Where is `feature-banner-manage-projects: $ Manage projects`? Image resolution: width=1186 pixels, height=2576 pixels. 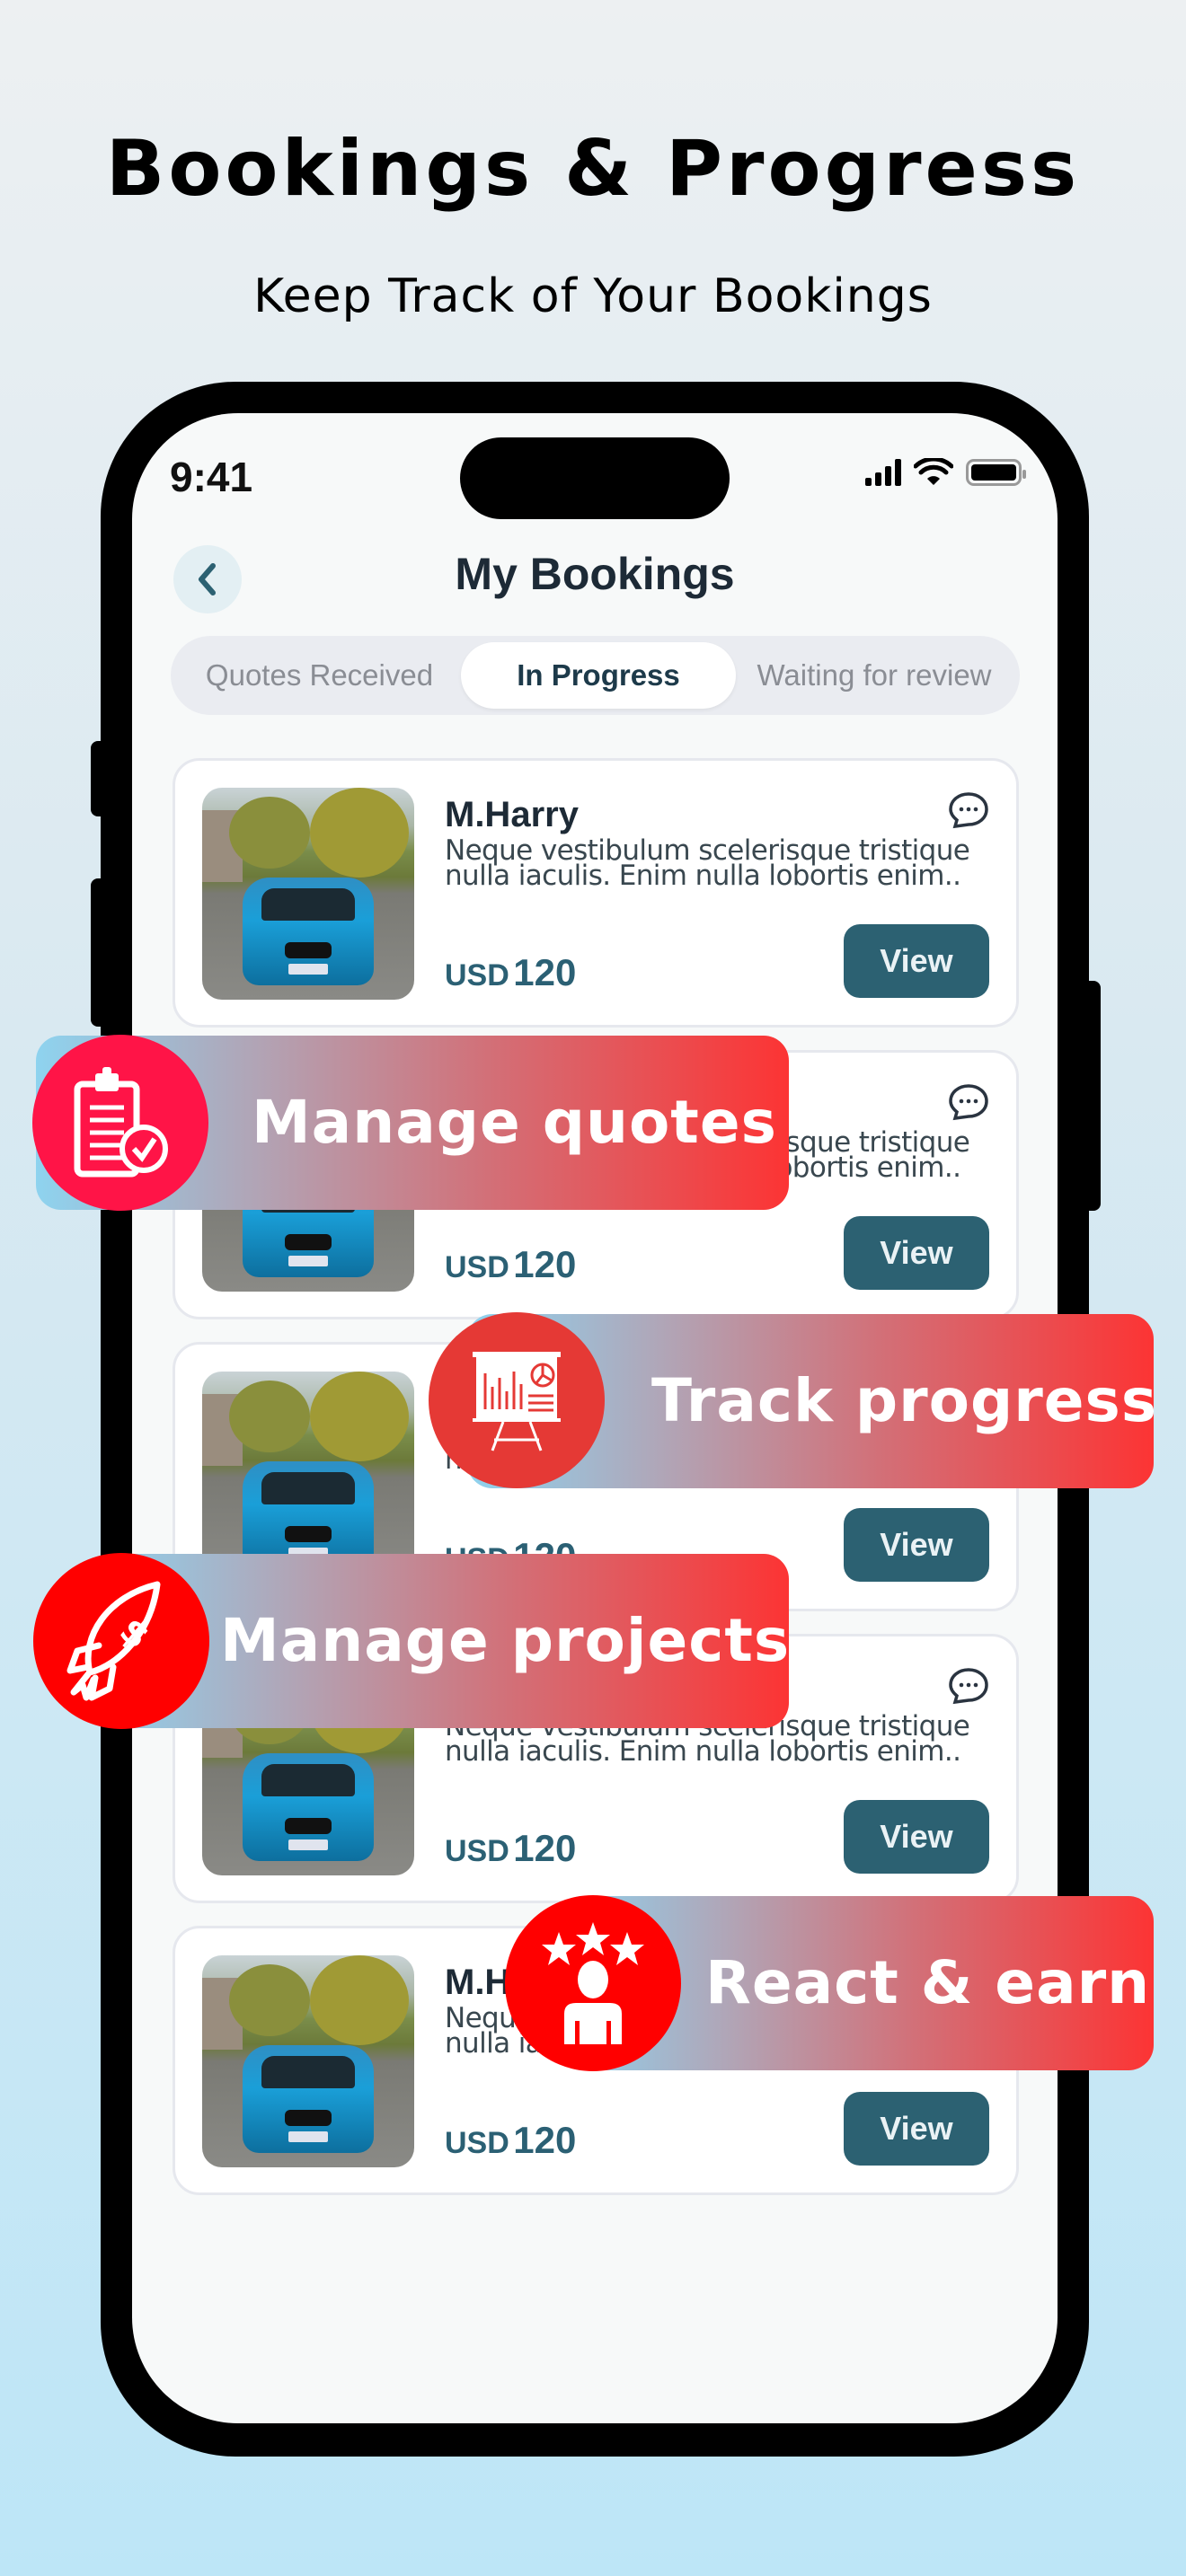
feature-banner-manage-projects: $ Manage projects is located at coordinates (412, 1641).